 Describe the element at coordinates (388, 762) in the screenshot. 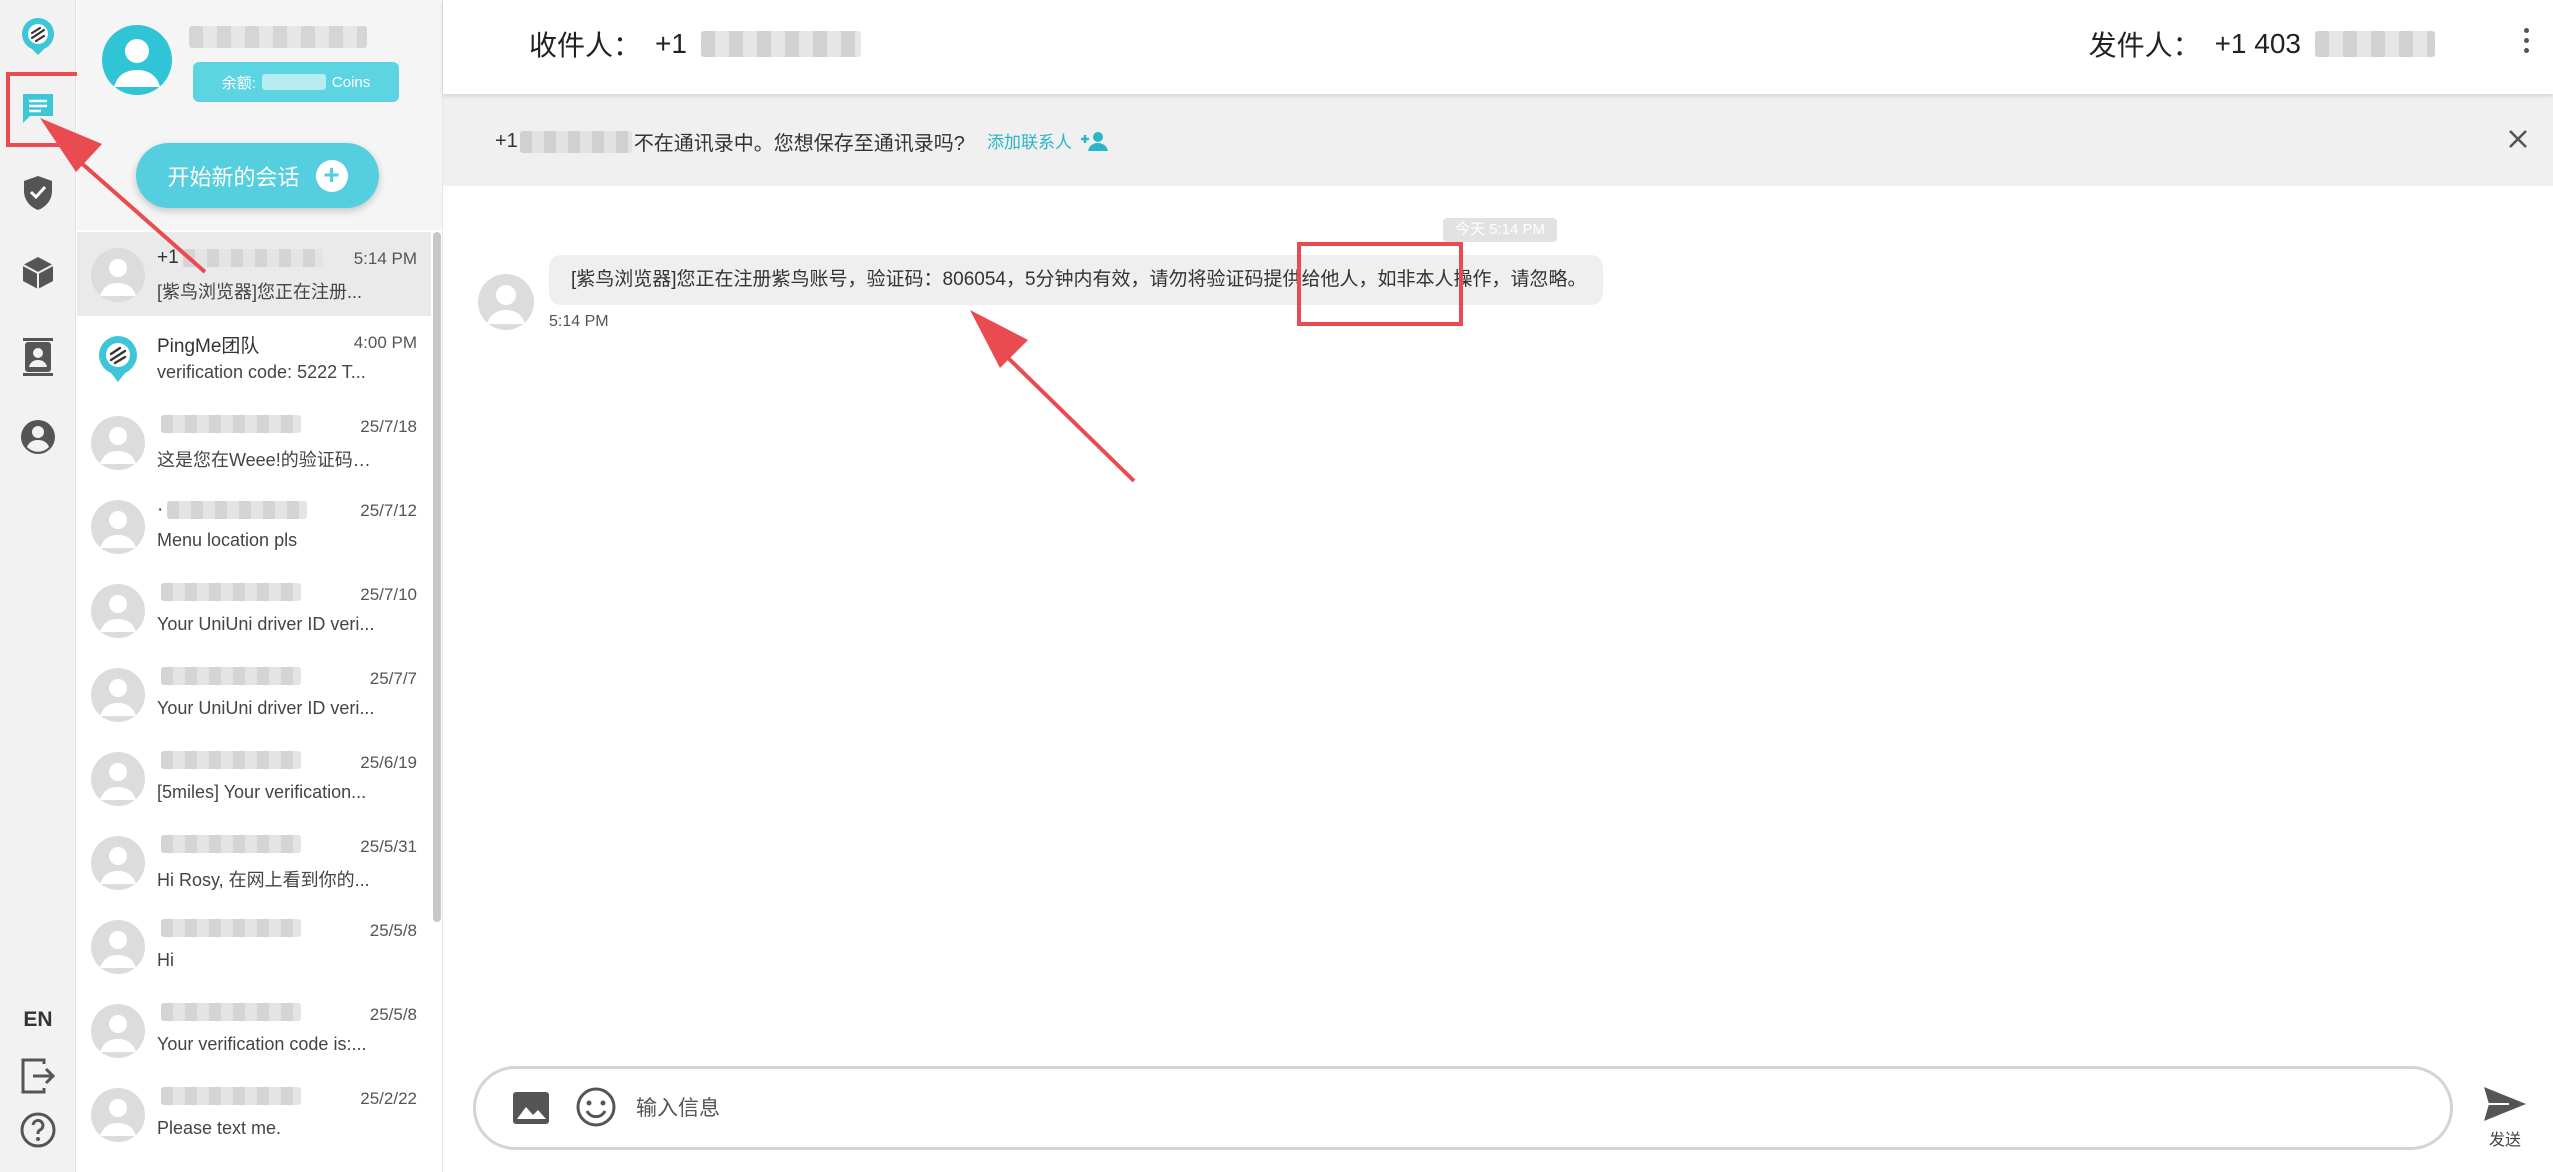

I see `conversation-time: 25/6/19` at that location.